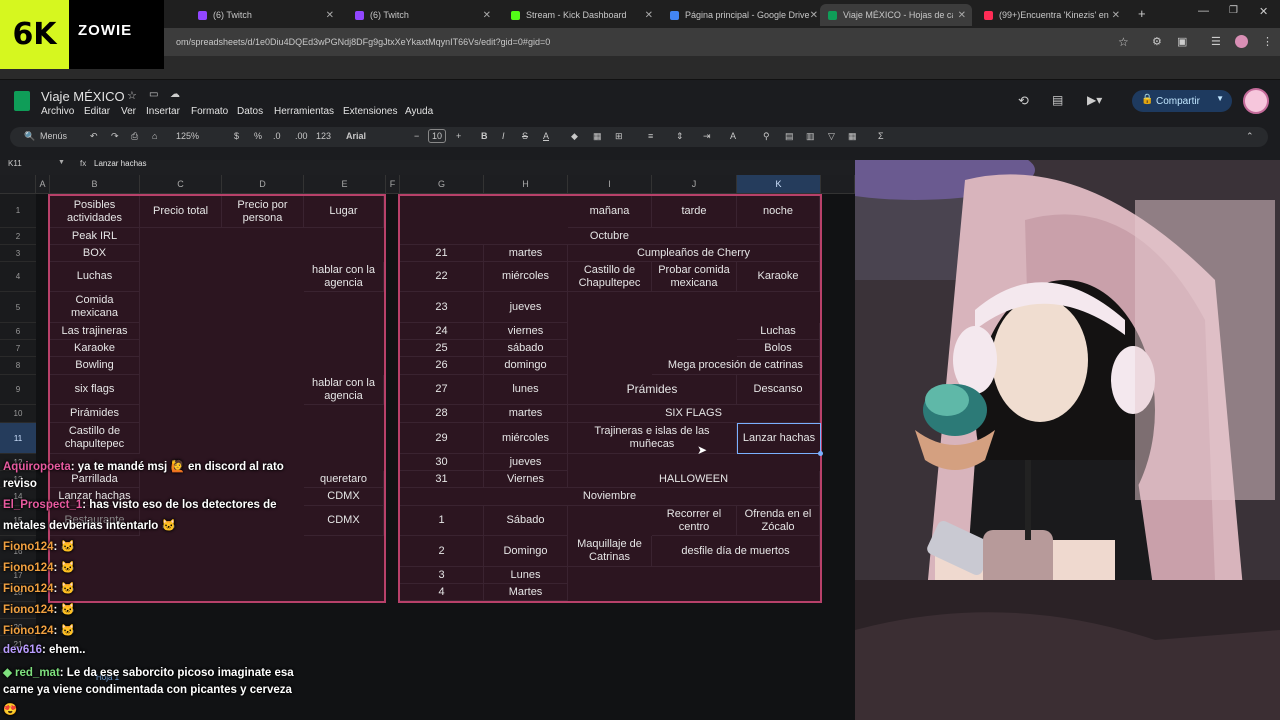 This screenshot has height=720, width=1280. Describe the element at coordinates (370, 111) in the screenshot. I see `menu-extensiones: Extensiones` at that location.